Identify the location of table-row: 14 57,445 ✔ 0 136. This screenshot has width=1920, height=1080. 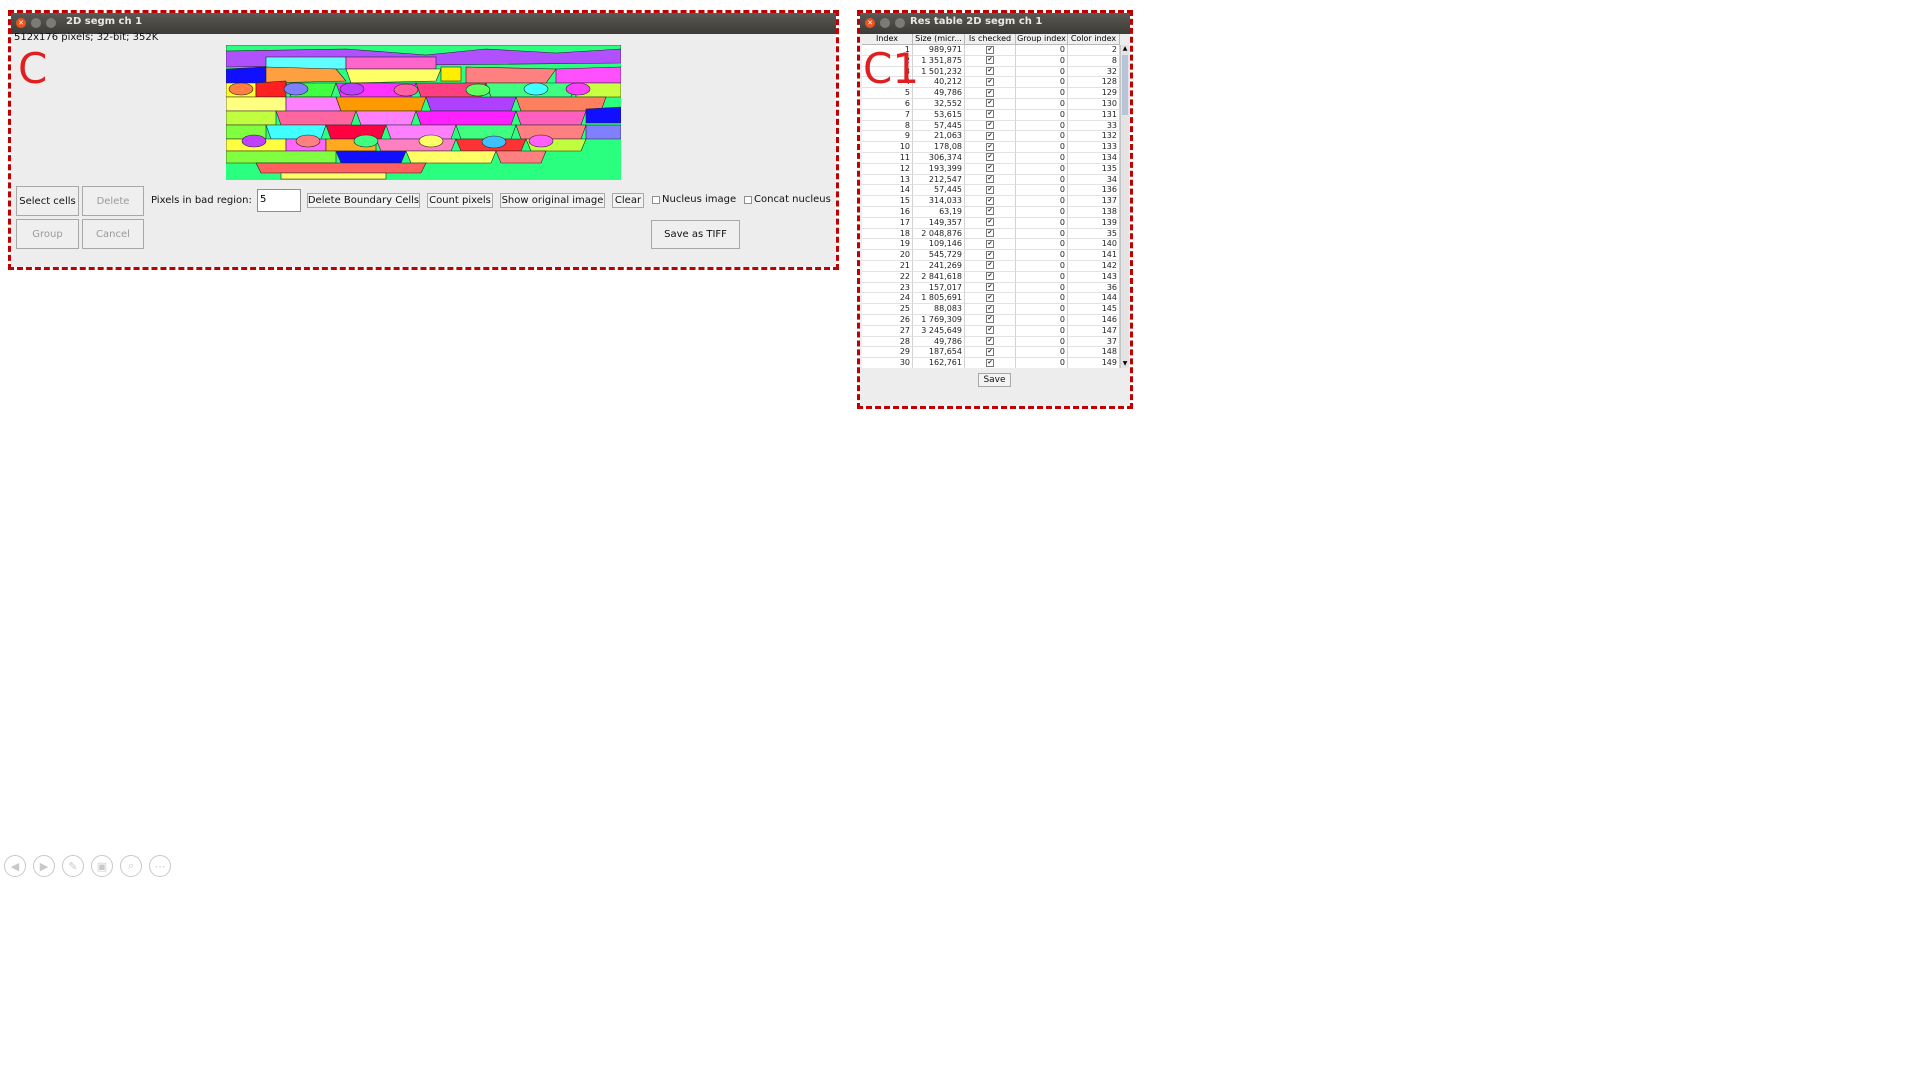
(991, 191).